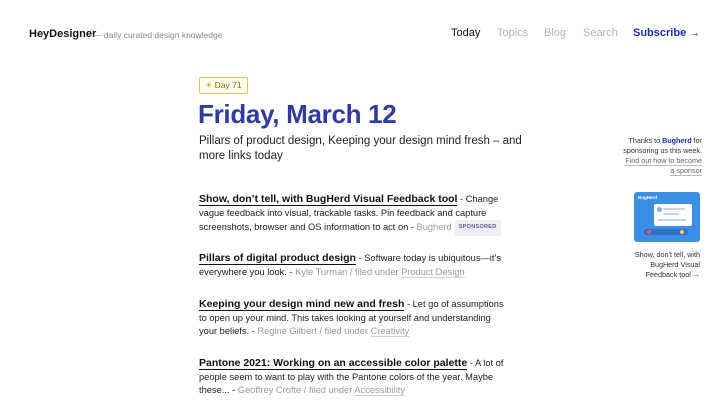 This screenshot has width=720, height=400. Describe the element at coordinates (297, 114) in the screenshot. I see `page-title: Friday, March 12` at that location.